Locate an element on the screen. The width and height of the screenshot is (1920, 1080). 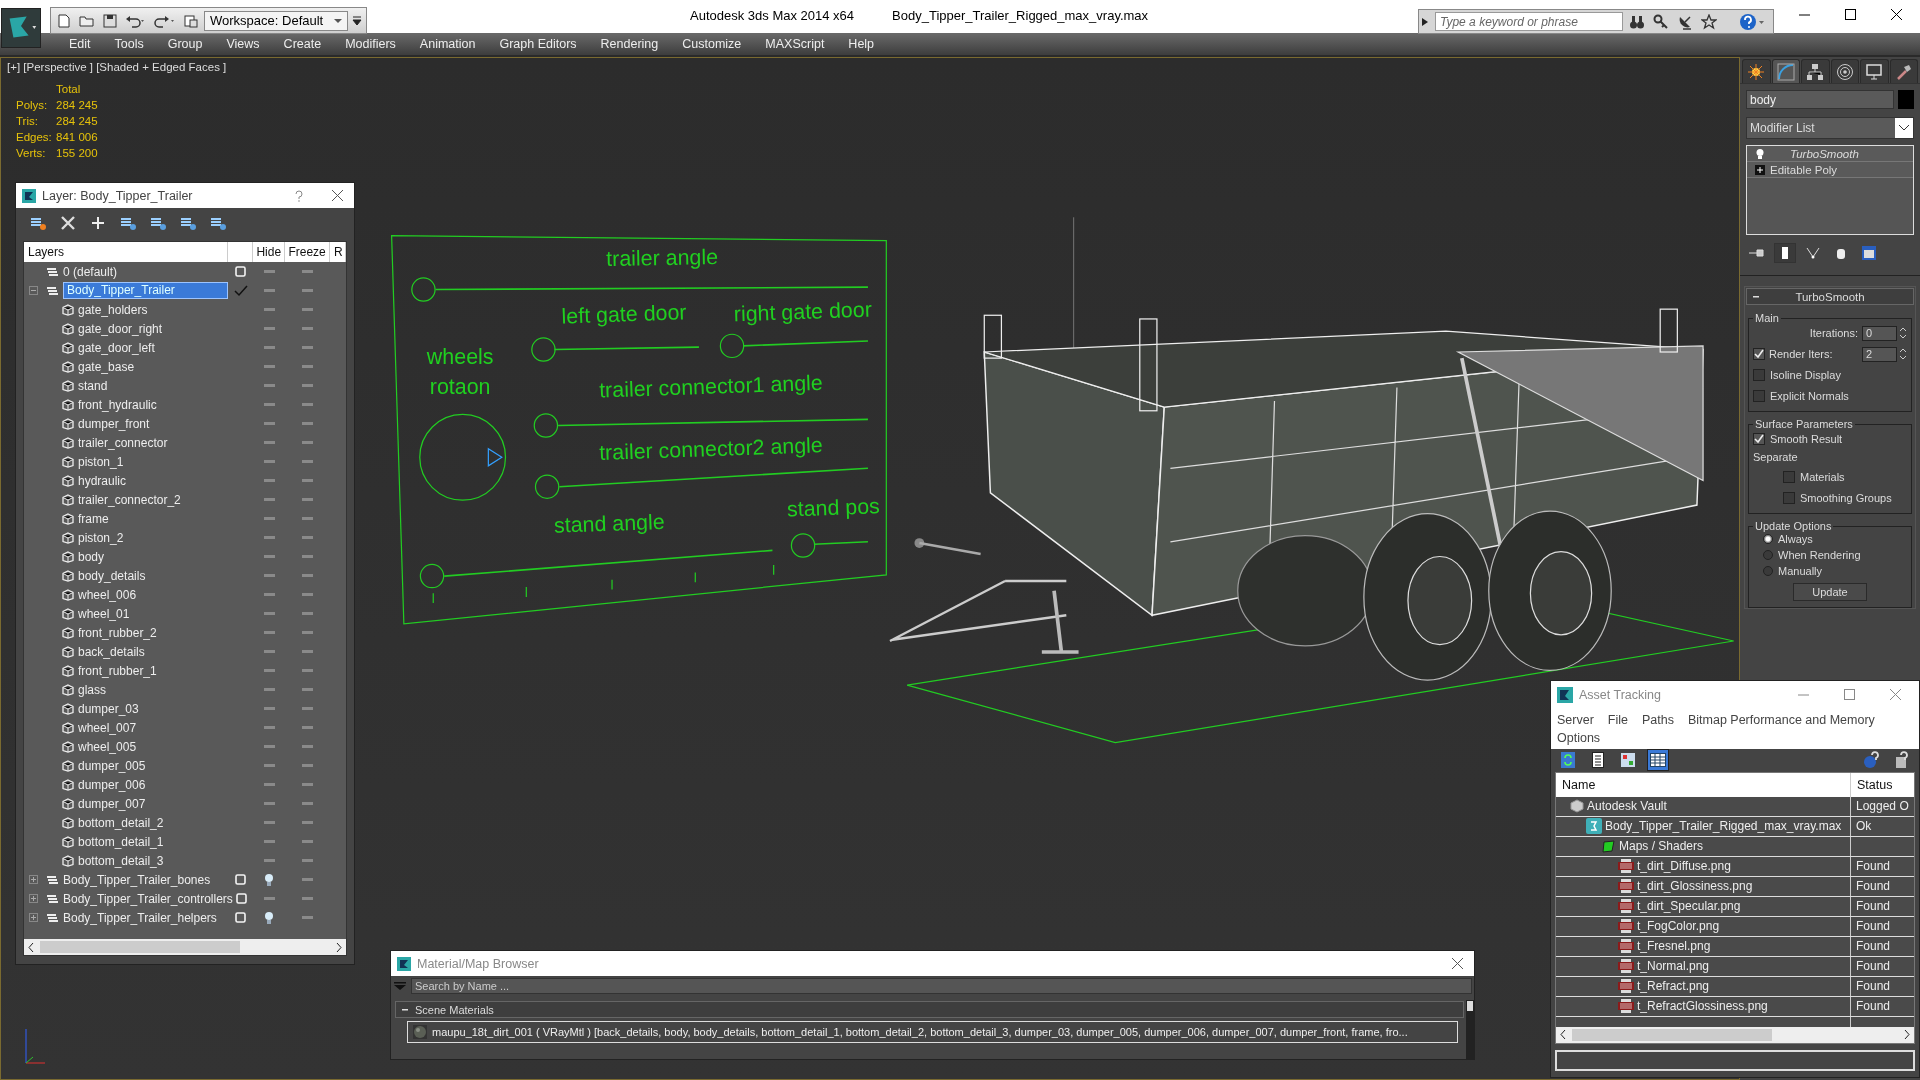
app-logo-icon is located at coordinates (21, 28).